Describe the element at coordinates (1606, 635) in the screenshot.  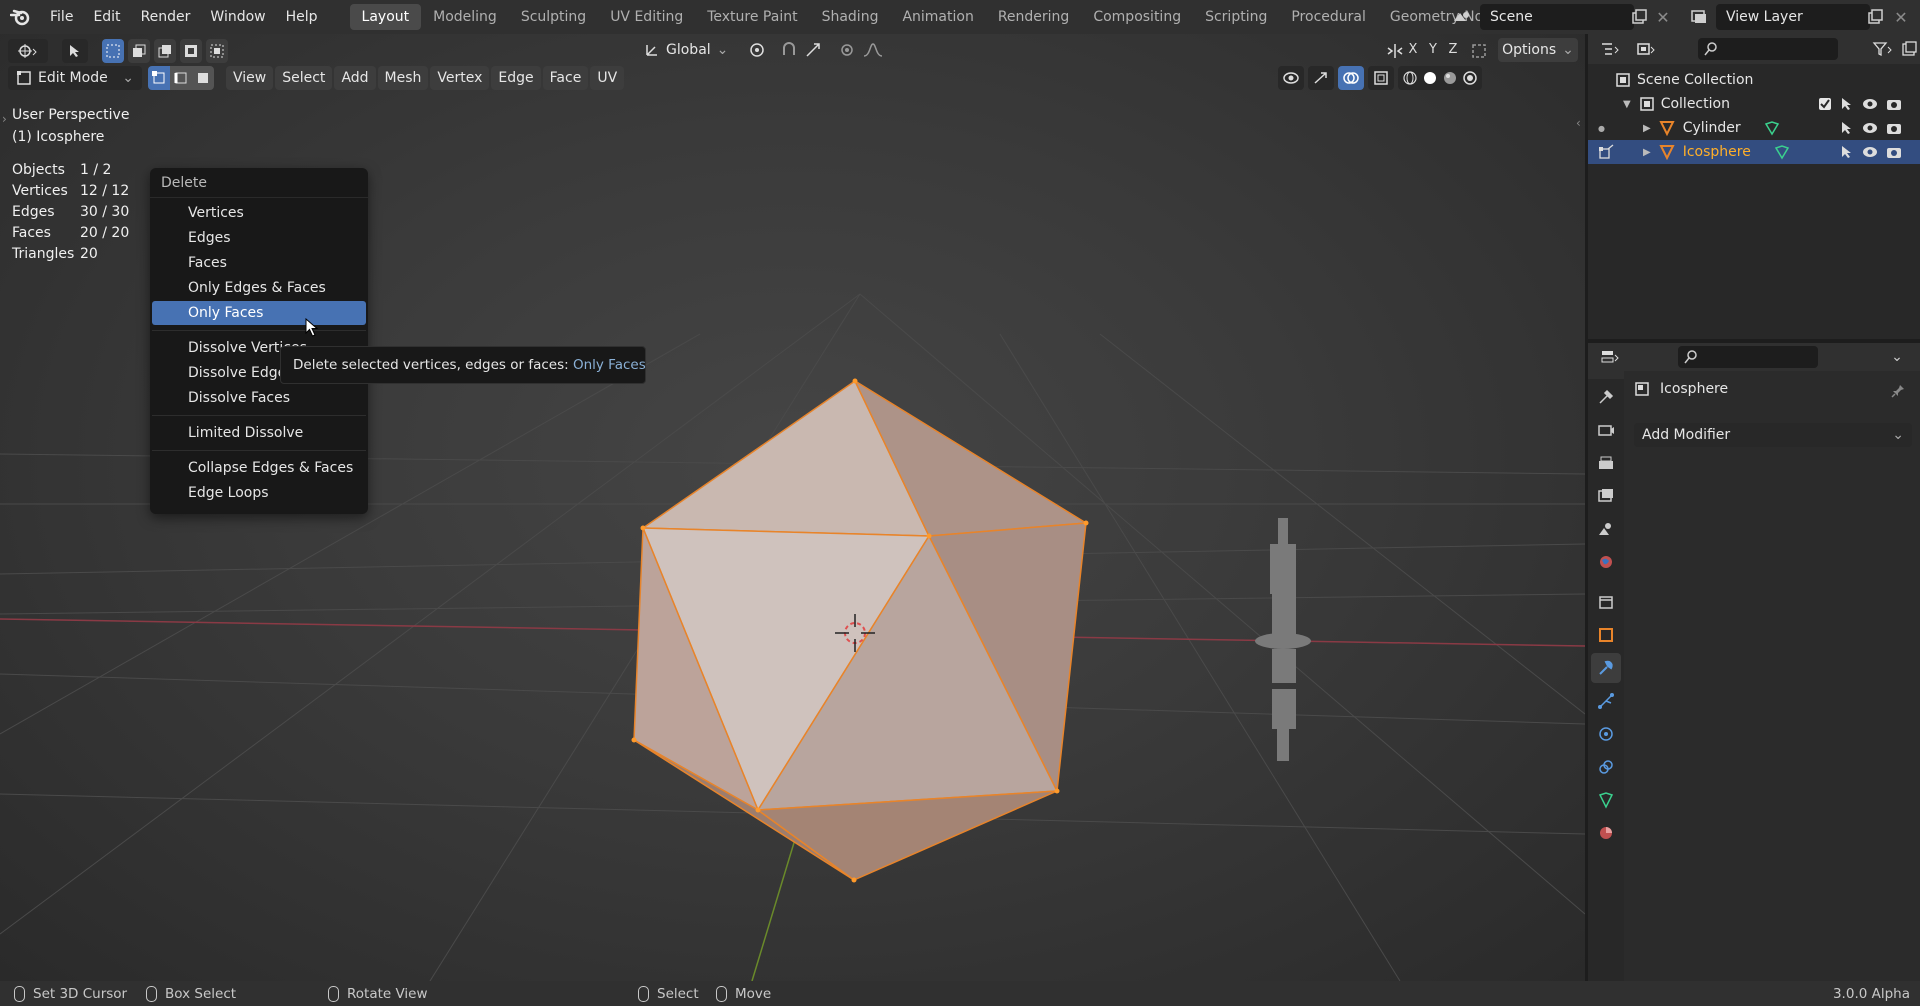
I see `object-tab-icon` at that location.